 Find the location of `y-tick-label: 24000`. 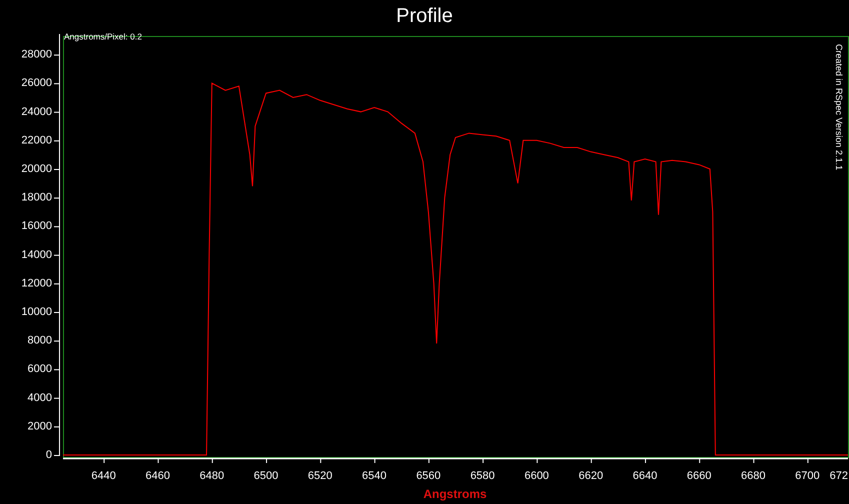

y-tick-label: 24000 is located at coordinates (36, 112).